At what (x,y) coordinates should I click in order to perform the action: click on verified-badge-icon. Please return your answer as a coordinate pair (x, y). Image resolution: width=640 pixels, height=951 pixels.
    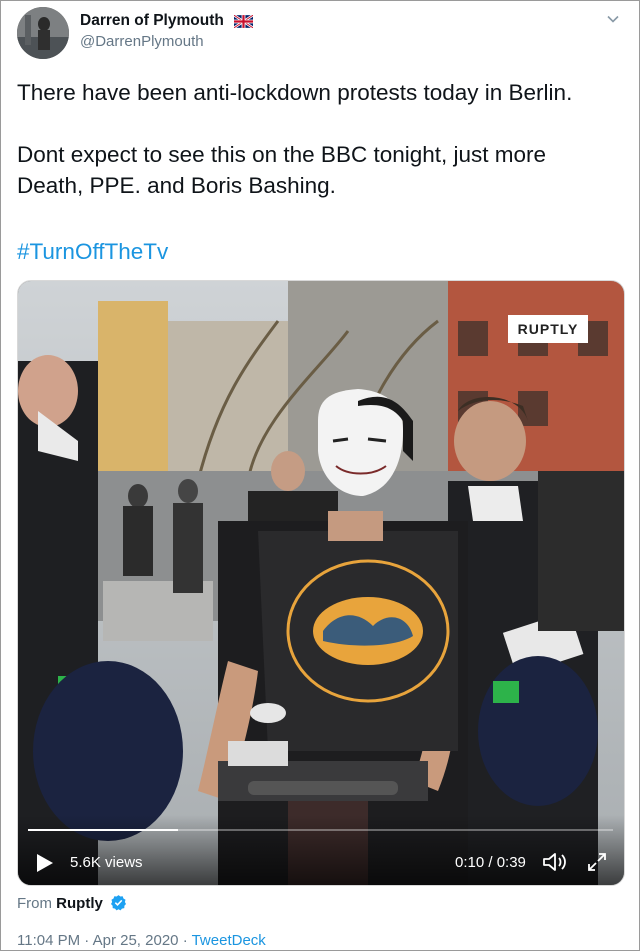
    Looking at the image, I should click on (119, 903).